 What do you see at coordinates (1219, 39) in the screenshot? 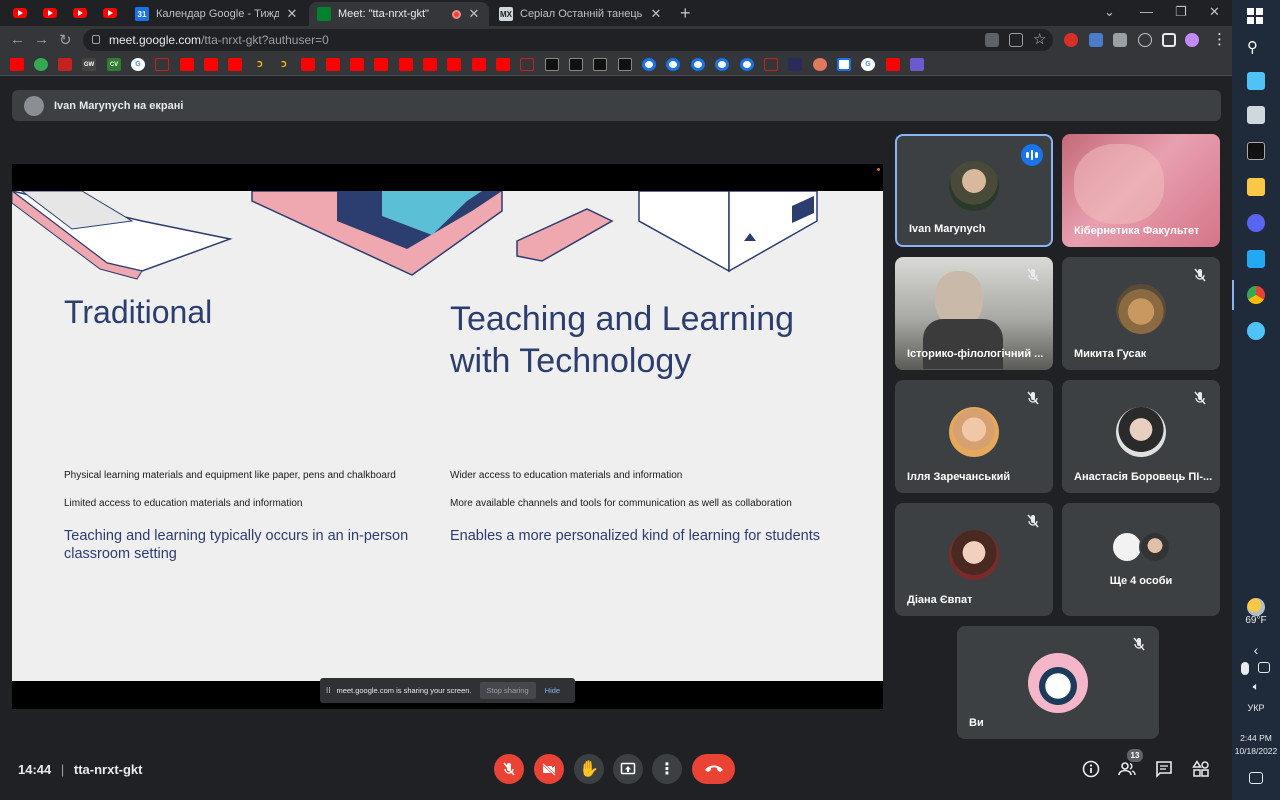
I see `browser-menu-icon: ⋮` at bounding box center [1219, 39].